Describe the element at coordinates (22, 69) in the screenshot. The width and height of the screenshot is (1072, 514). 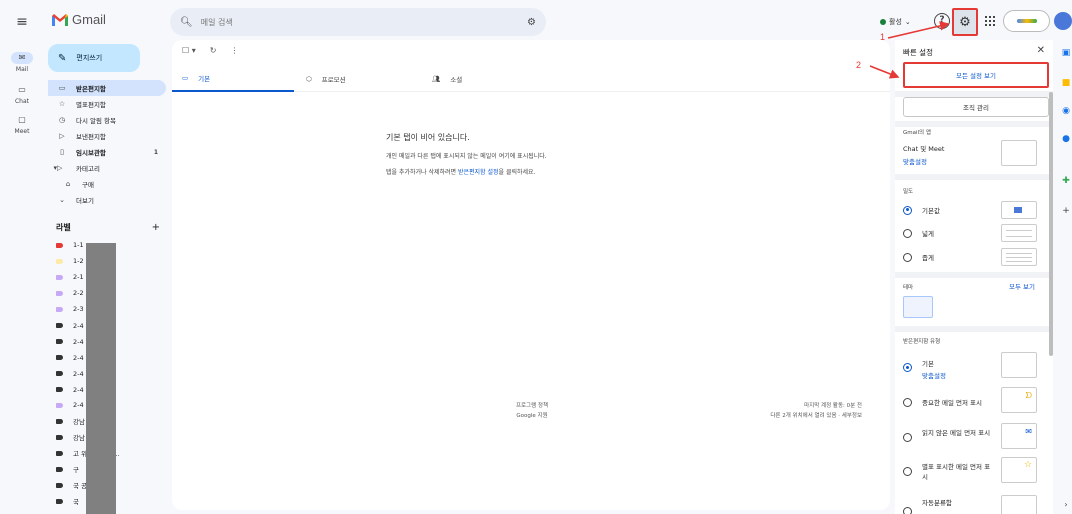
I see `rail-mail-label: Mail` at that location.